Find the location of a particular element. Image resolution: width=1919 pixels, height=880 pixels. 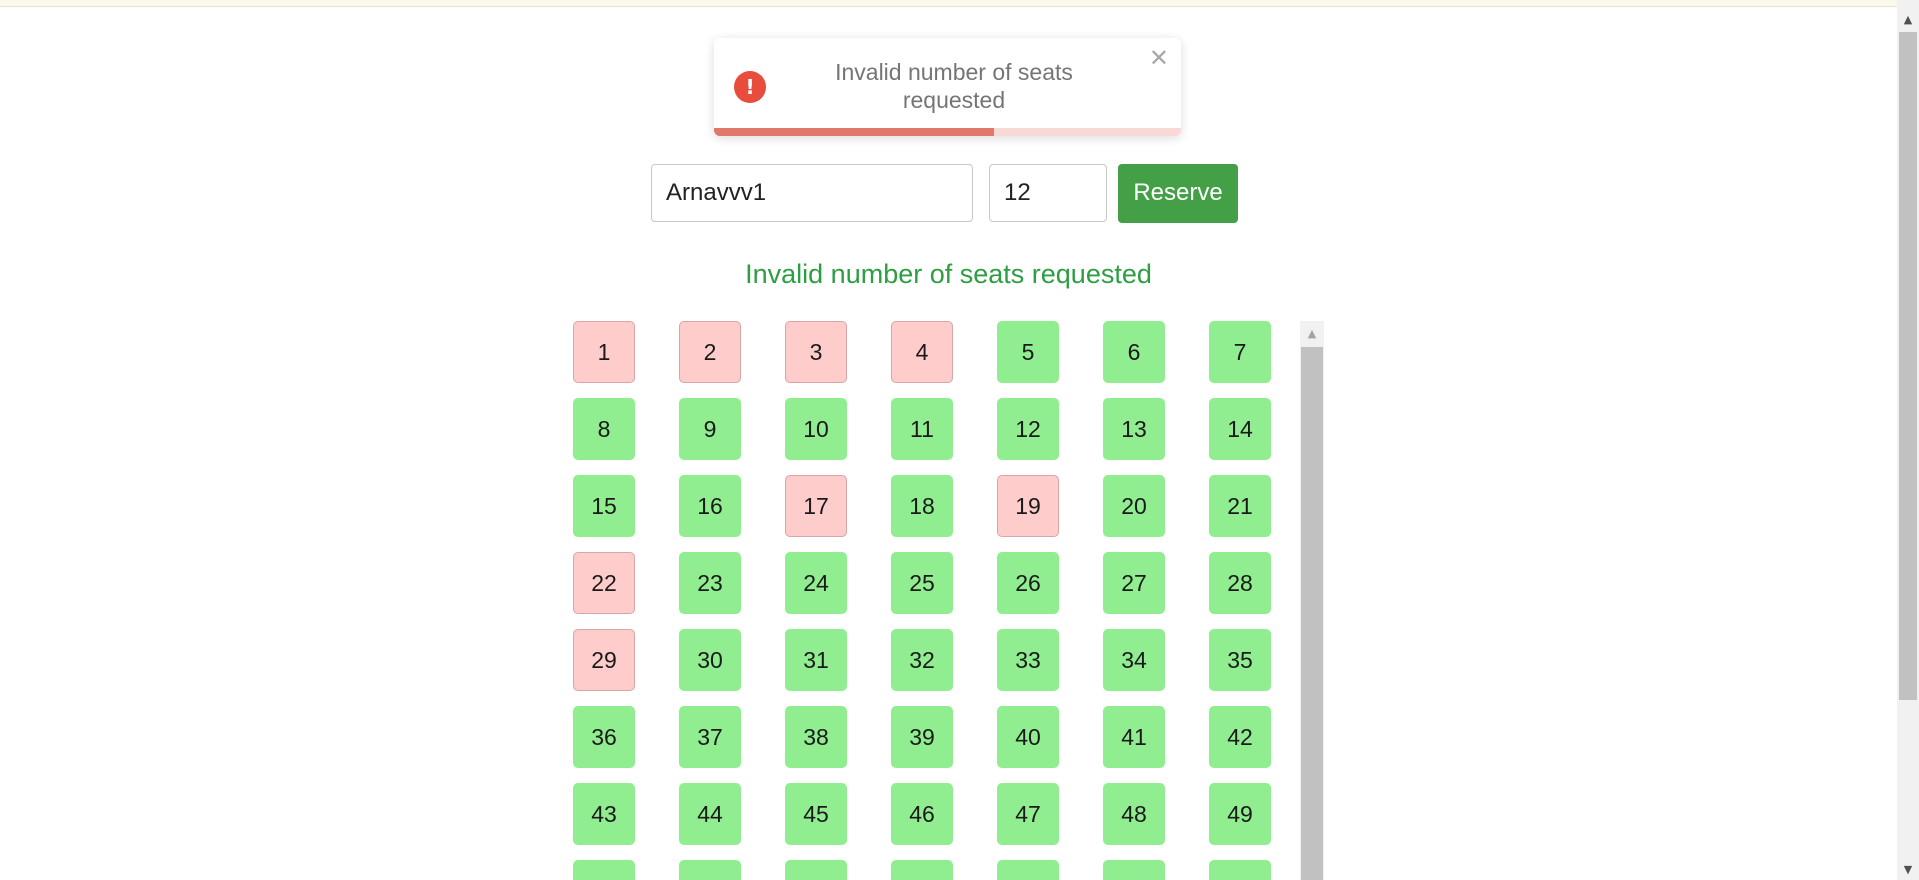

seat-34: 34 is located at coordinates (1134, 660).